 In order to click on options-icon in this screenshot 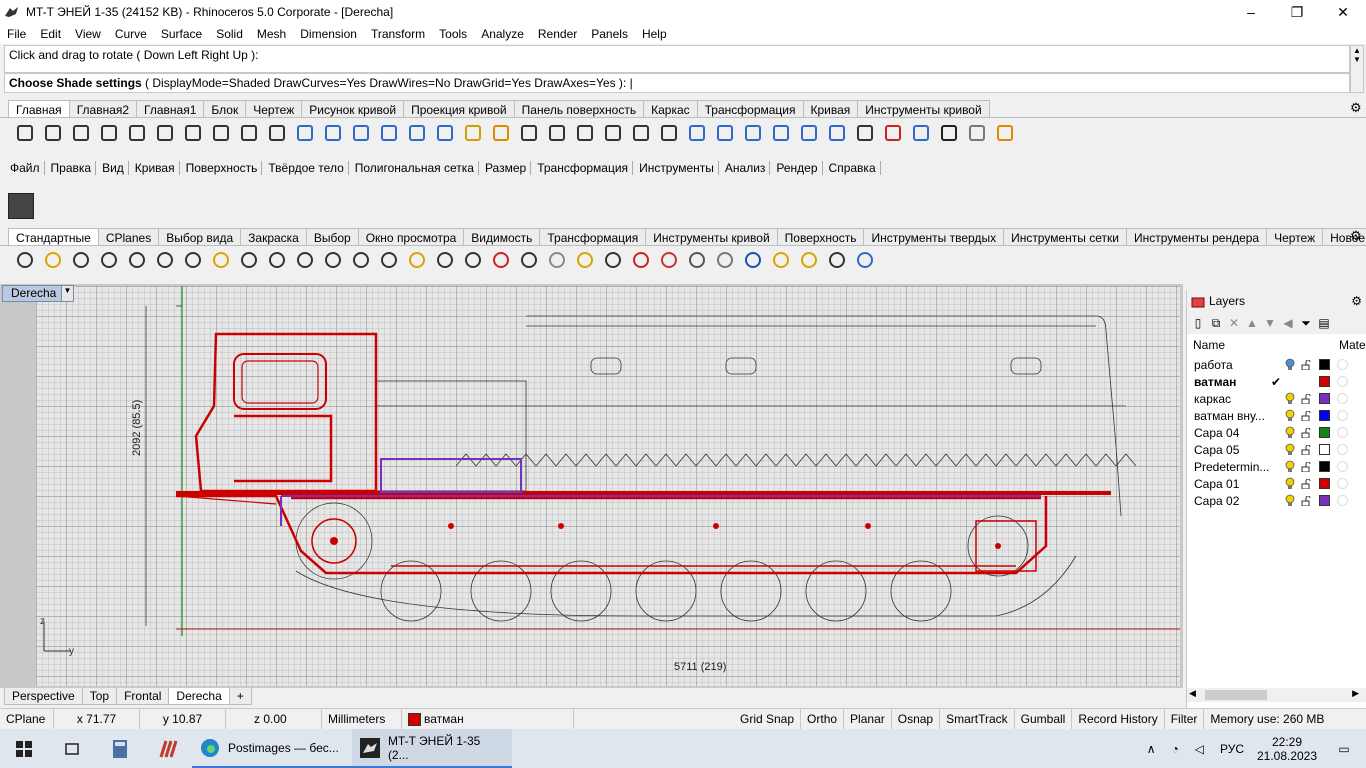, I will do `click(781, 260)`.